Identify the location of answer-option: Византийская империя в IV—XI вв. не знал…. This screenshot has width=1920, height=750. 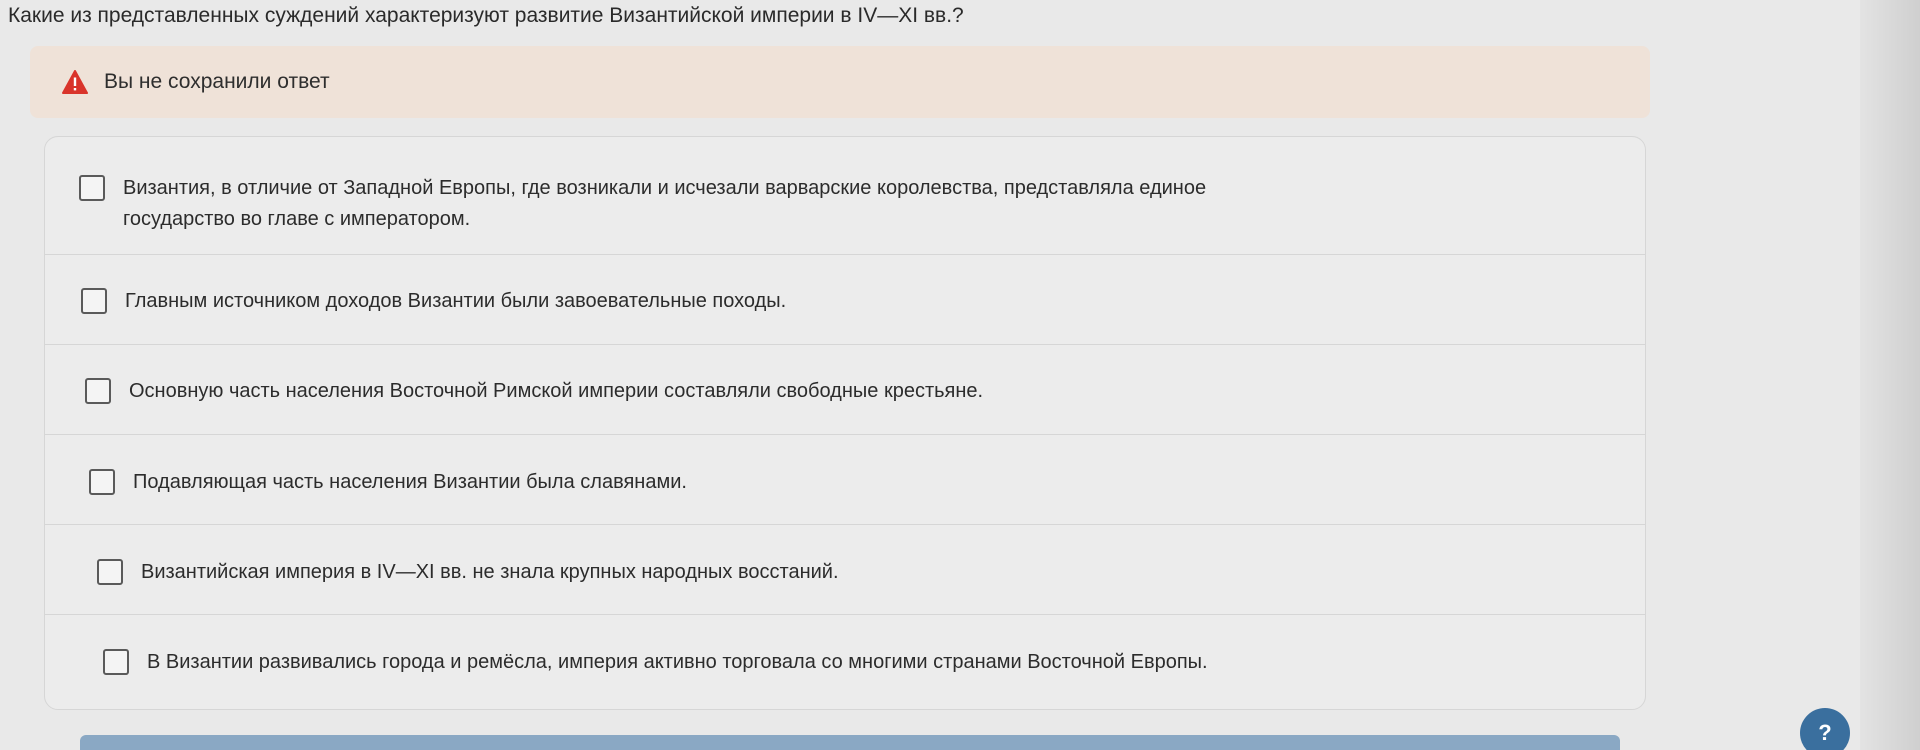
(845, 570).